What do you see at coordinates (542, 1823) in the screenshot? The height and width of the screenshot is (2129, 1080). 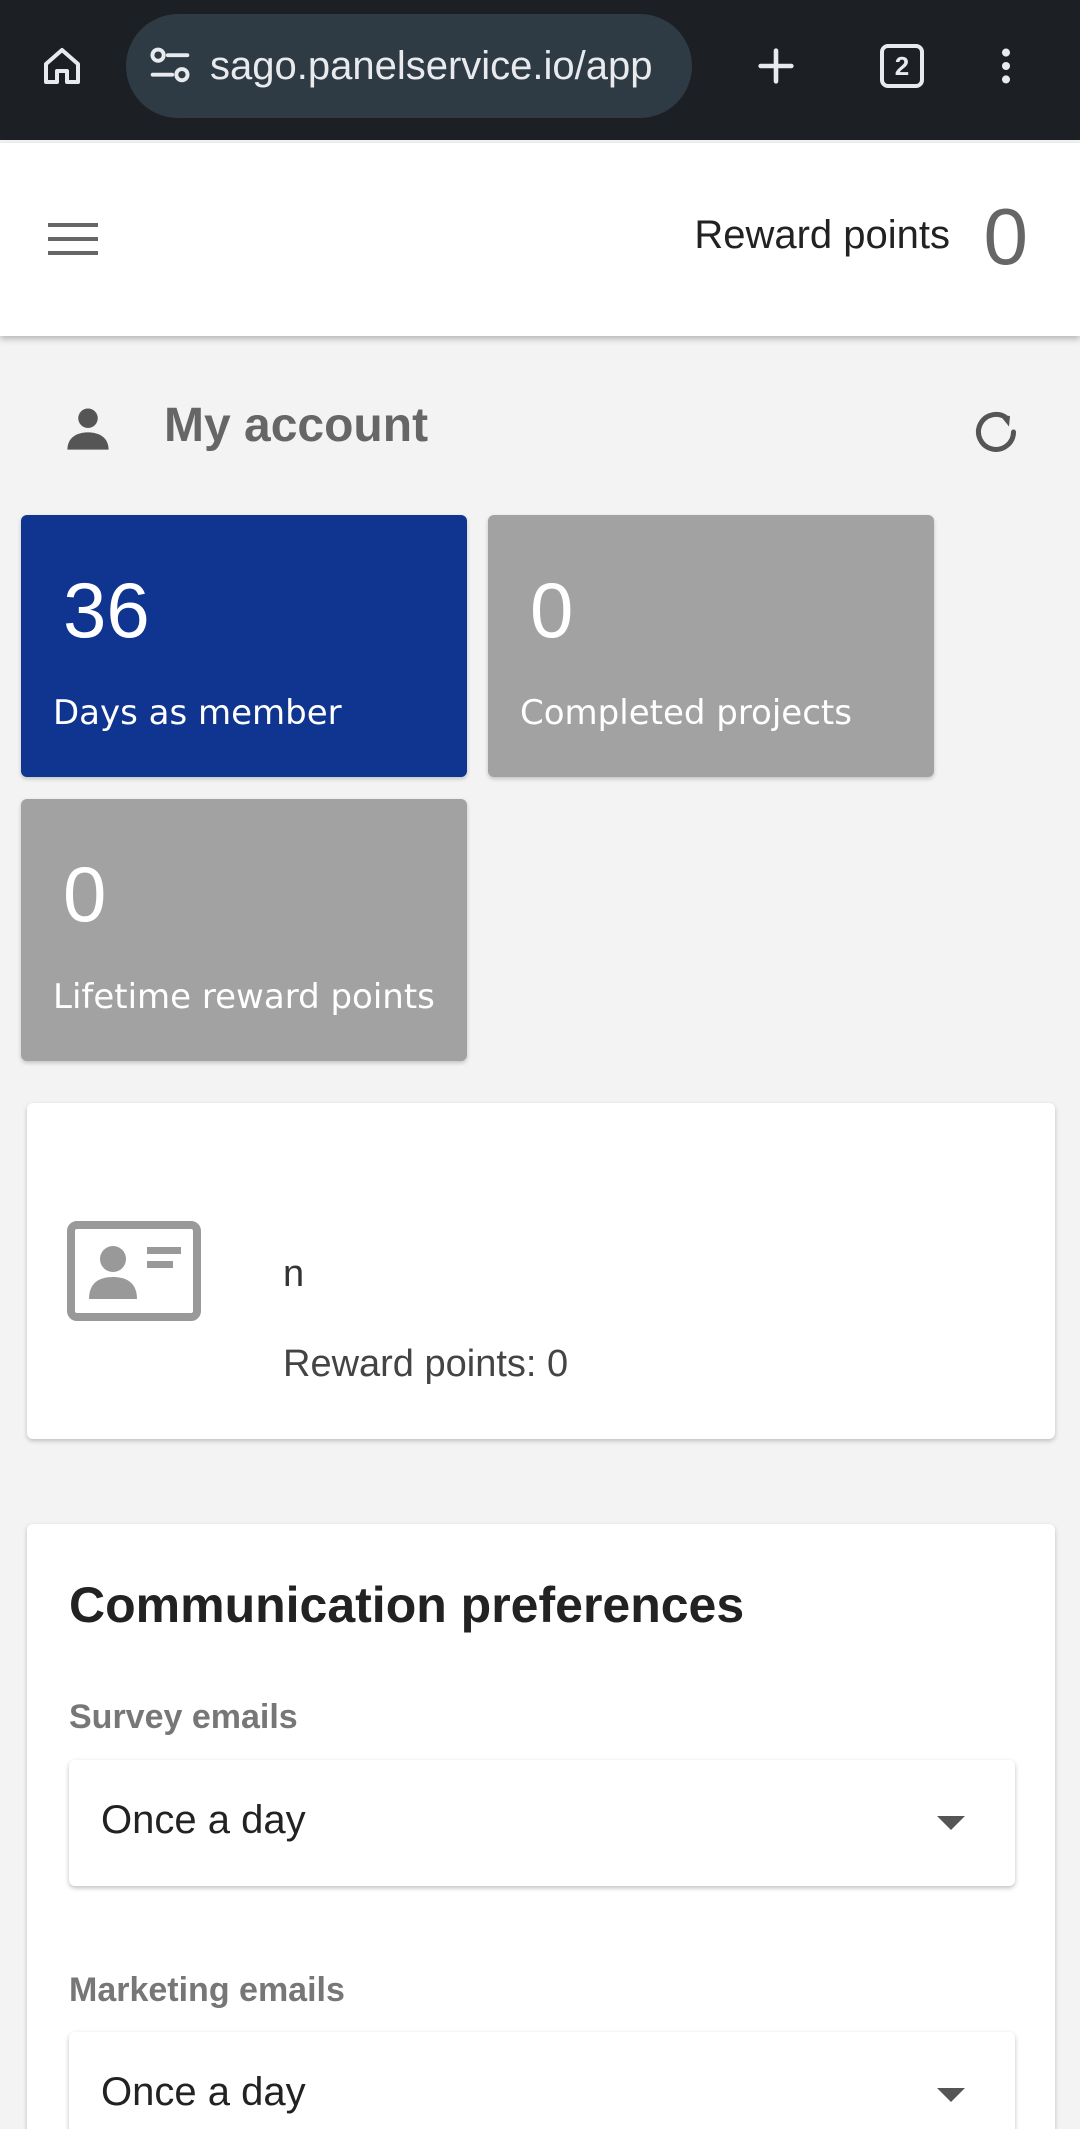 I see `survey-emails-select: Once a day` at bounding box center [542, 1823].